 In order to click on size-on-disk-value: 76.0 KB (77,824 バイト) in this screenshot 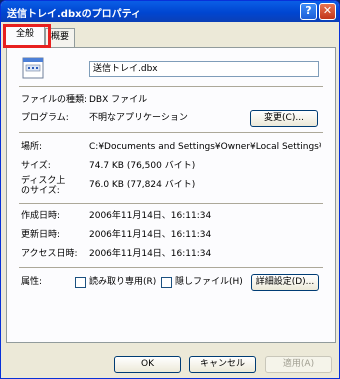, I will do `click(142, 185)`.